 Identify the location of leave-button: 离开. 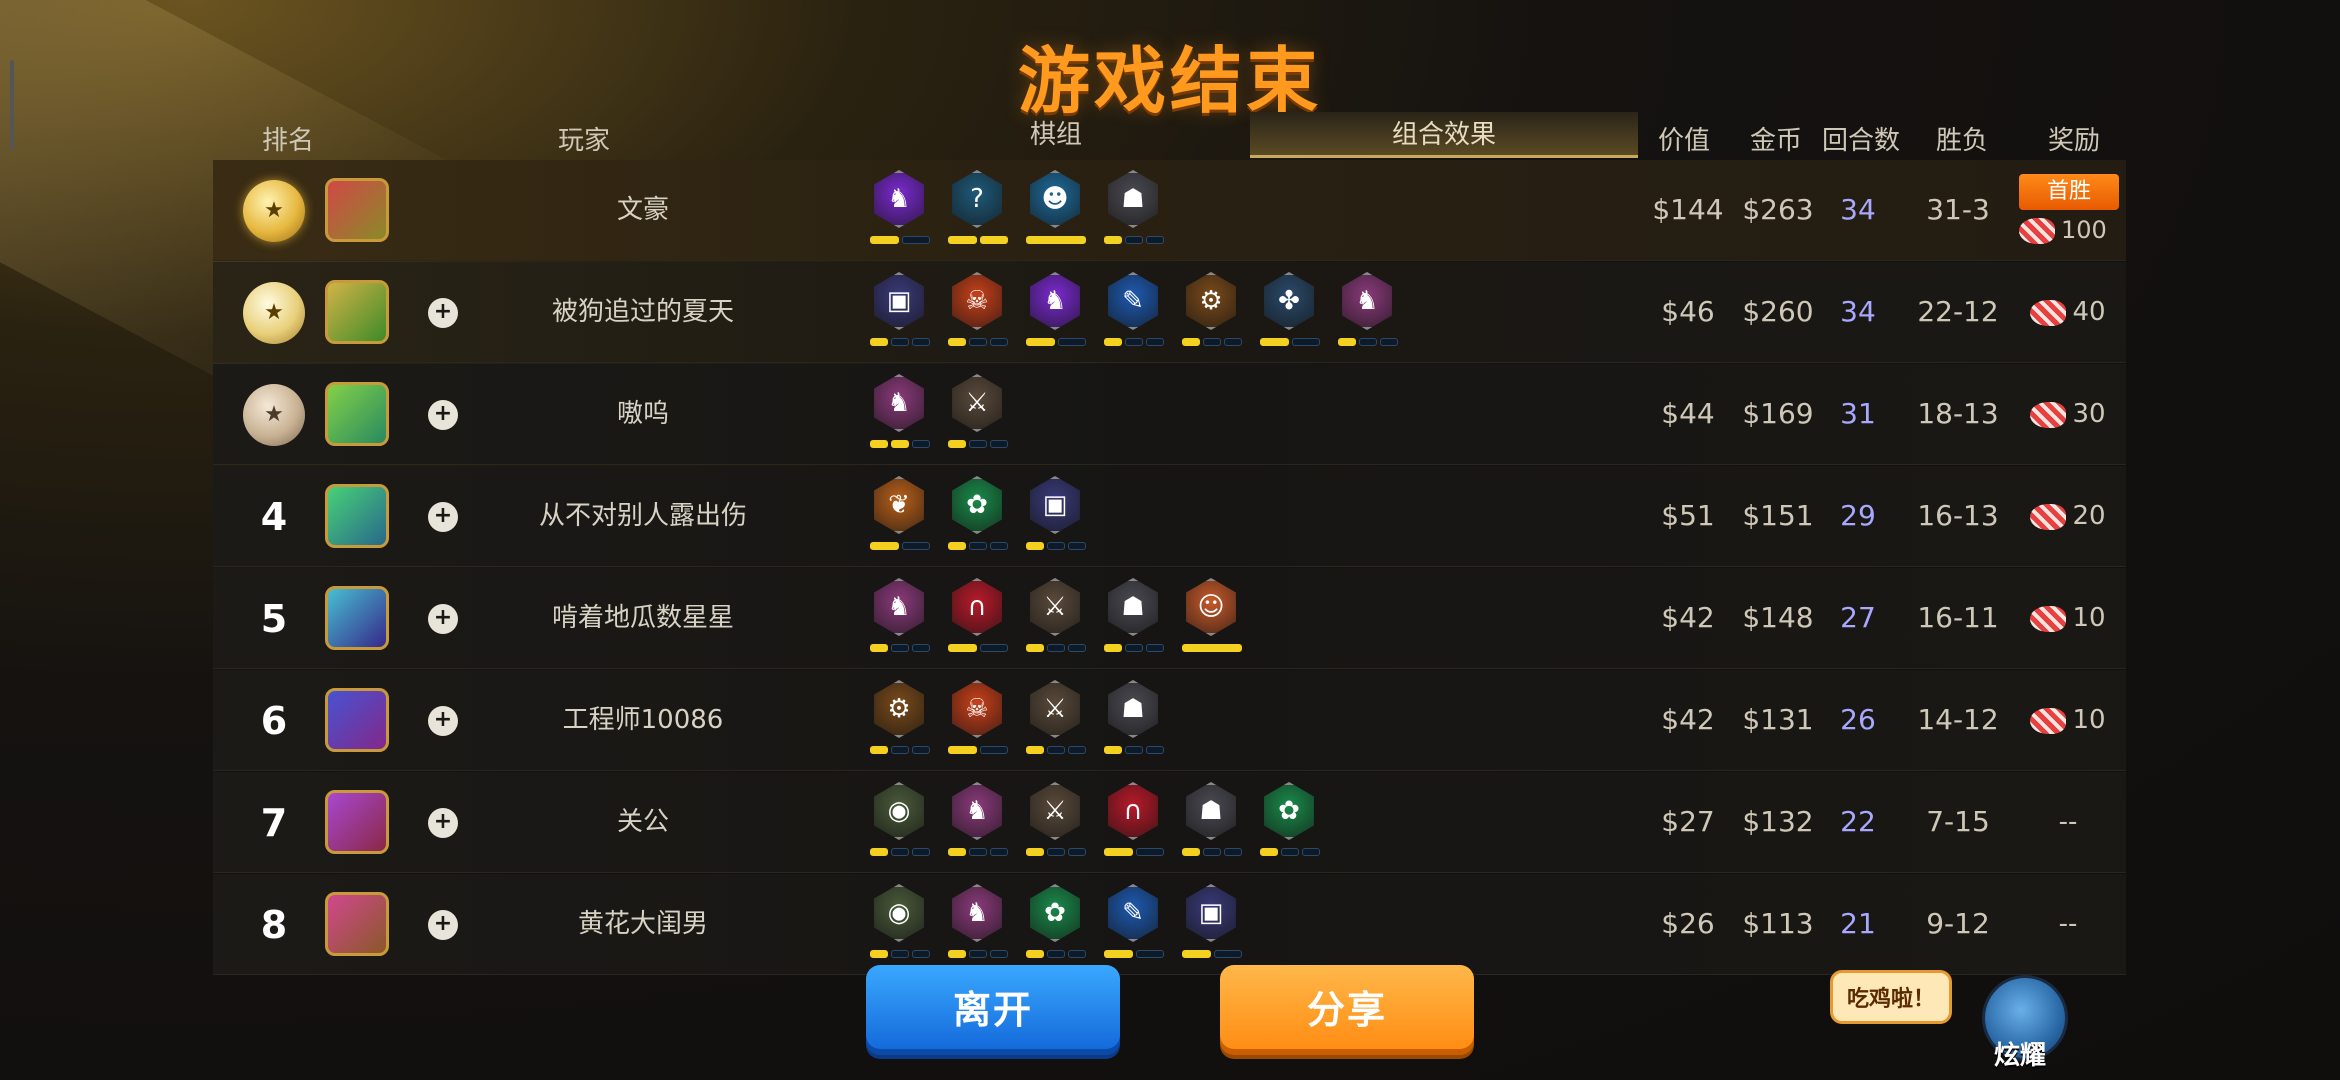
(993, 1010).